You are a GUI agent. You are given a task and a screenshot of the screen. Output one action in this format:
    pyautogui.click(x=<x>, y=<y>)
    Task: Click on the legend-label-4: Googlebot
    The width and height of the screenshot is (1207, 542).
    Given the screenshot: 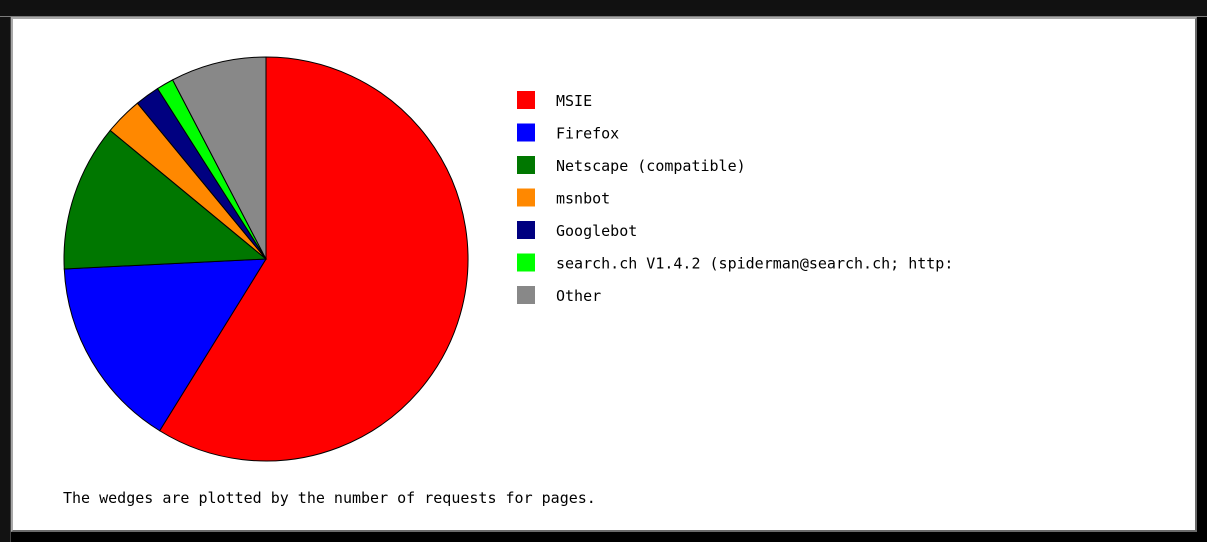 What is the action you would take?
    pyautogui.click(x=596, y=231)
    